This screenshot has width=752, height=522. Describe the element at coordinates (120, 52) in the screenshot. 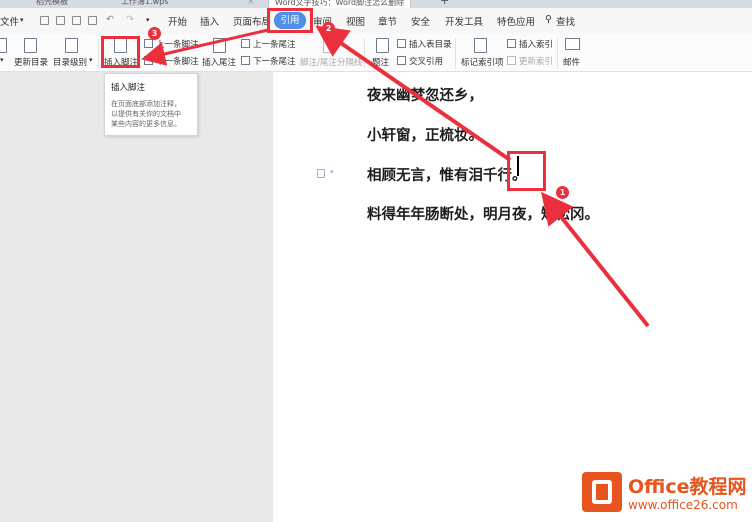

I see `highlight-insert-footnote` at that location.